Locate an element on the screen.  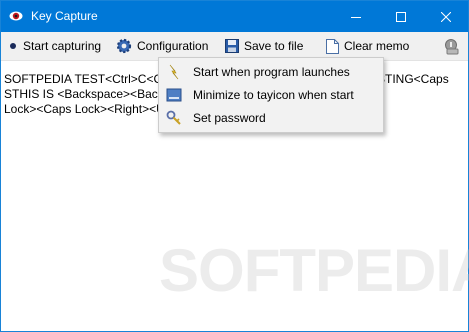
gear-icon is located at coordinates (124, 46).